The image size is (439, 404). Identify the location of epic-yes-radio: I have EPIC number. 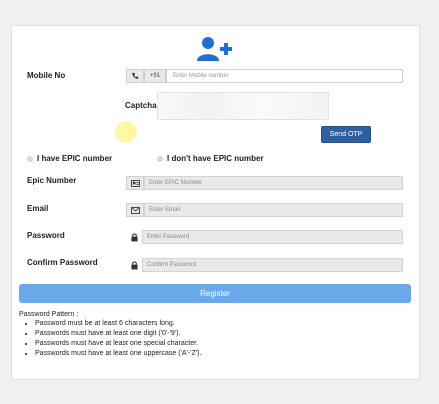
(69, 158).